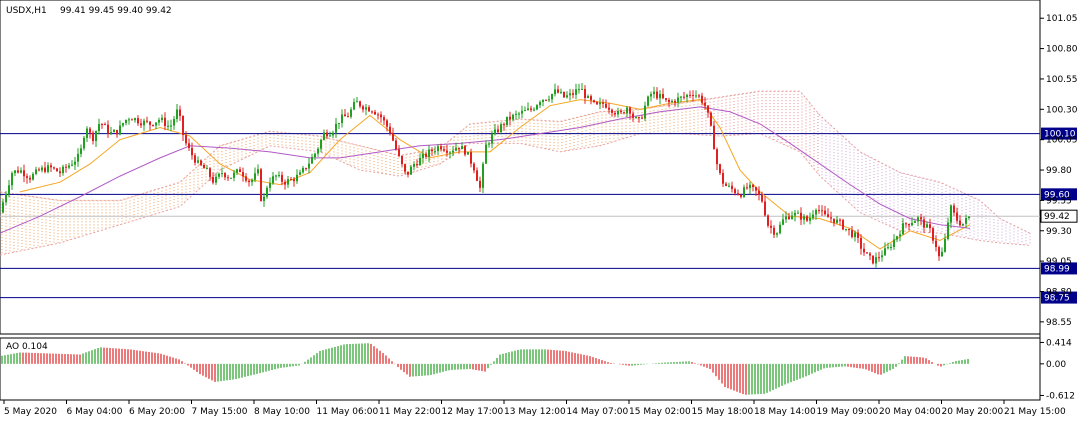 This screenshot has height=422, width=1080. I want to click on x-tick-label: 11 May 22:00, so click(410, 412).